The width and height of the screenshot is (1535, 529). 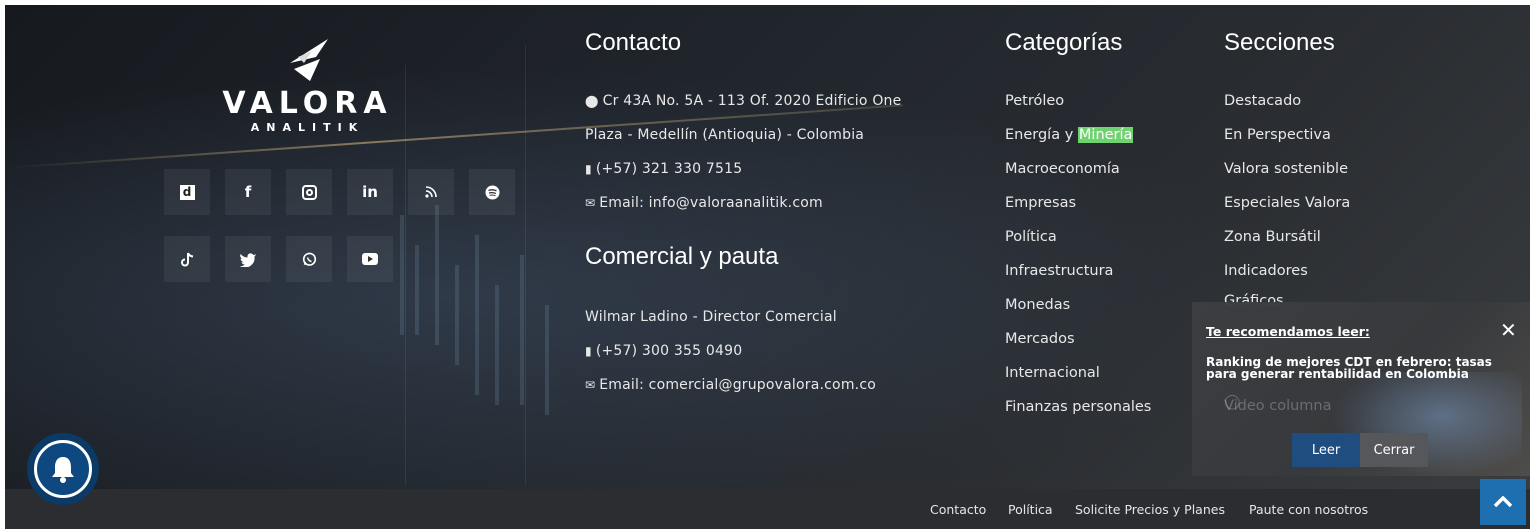 What do you see at coordinates (309, 259) in the screenshot?
I see `whatsapp-icon` at bounding box center [309, 259].